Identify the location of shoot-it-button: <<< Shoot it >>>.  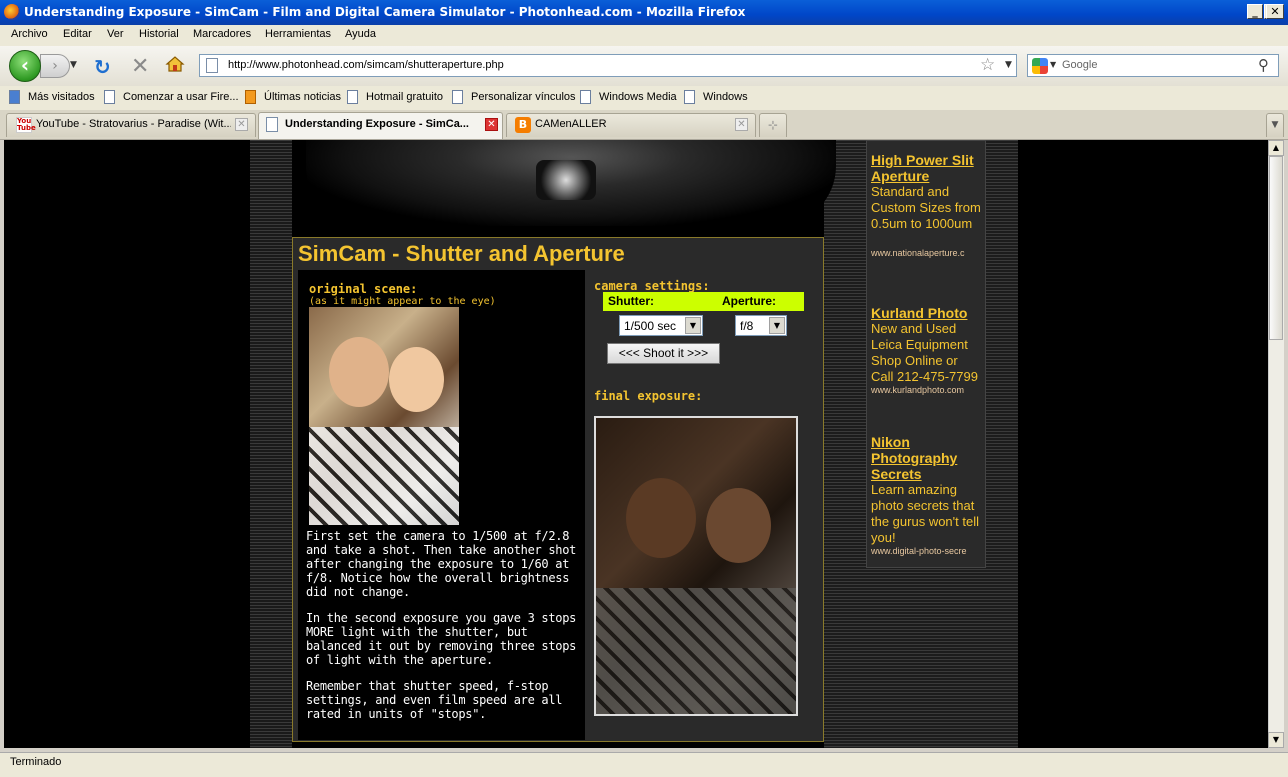
(663, 353).